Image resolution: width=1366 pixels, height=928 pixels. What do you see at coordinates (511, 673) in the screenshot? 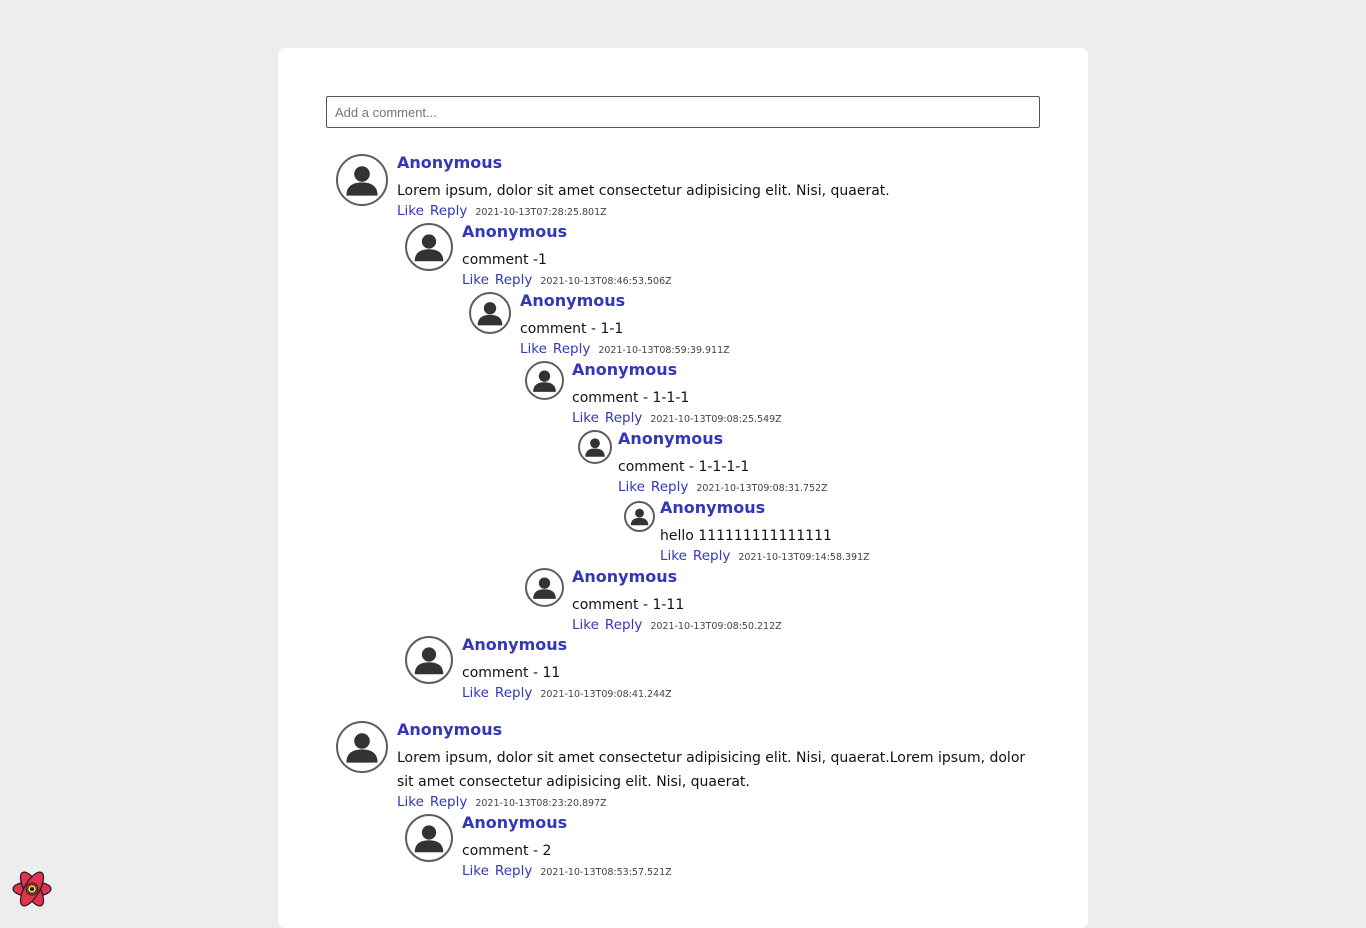
I see `comment-text: comment - 11` at bounding box center [511, 673].